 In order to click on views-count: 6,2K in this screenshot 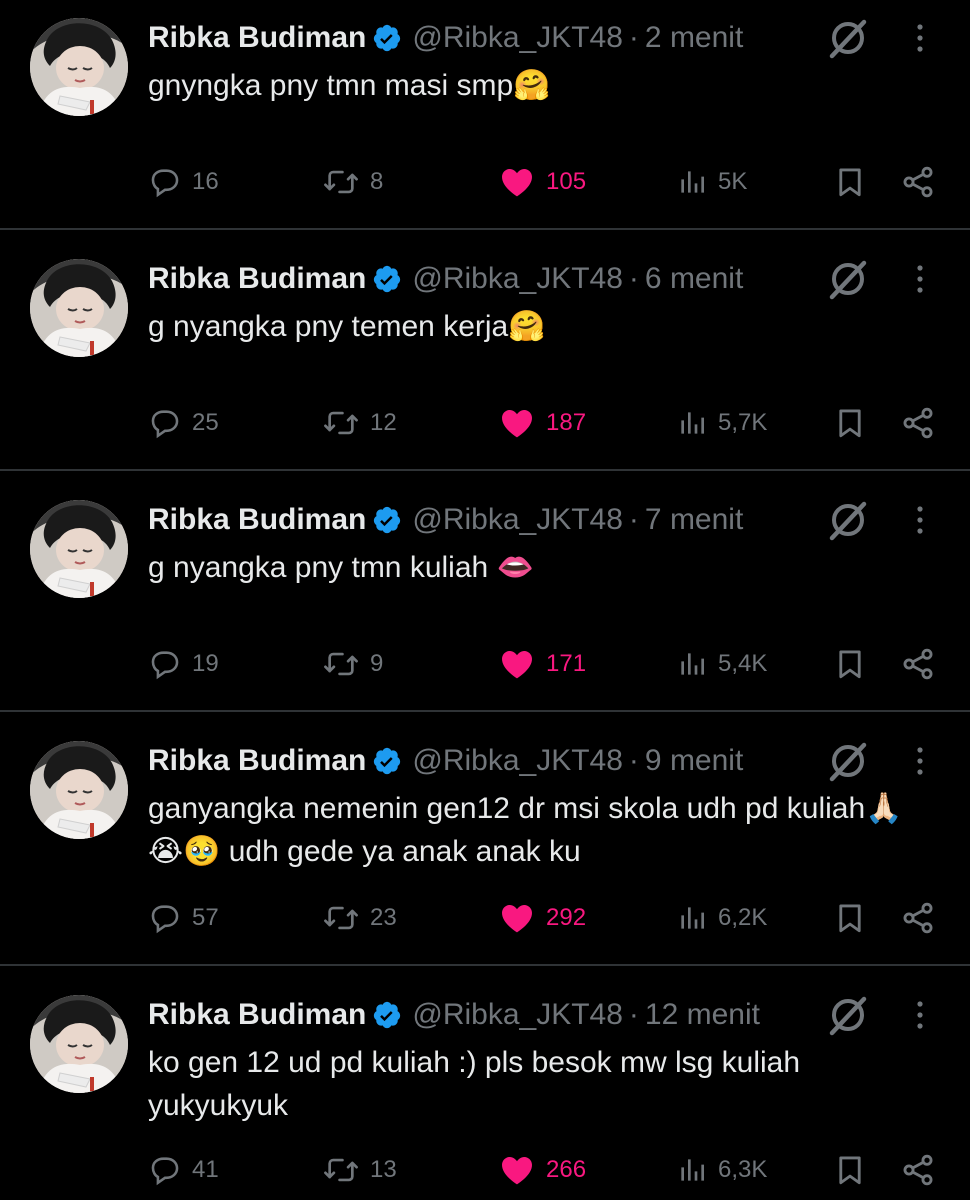, I will do `click(743, 917)`.